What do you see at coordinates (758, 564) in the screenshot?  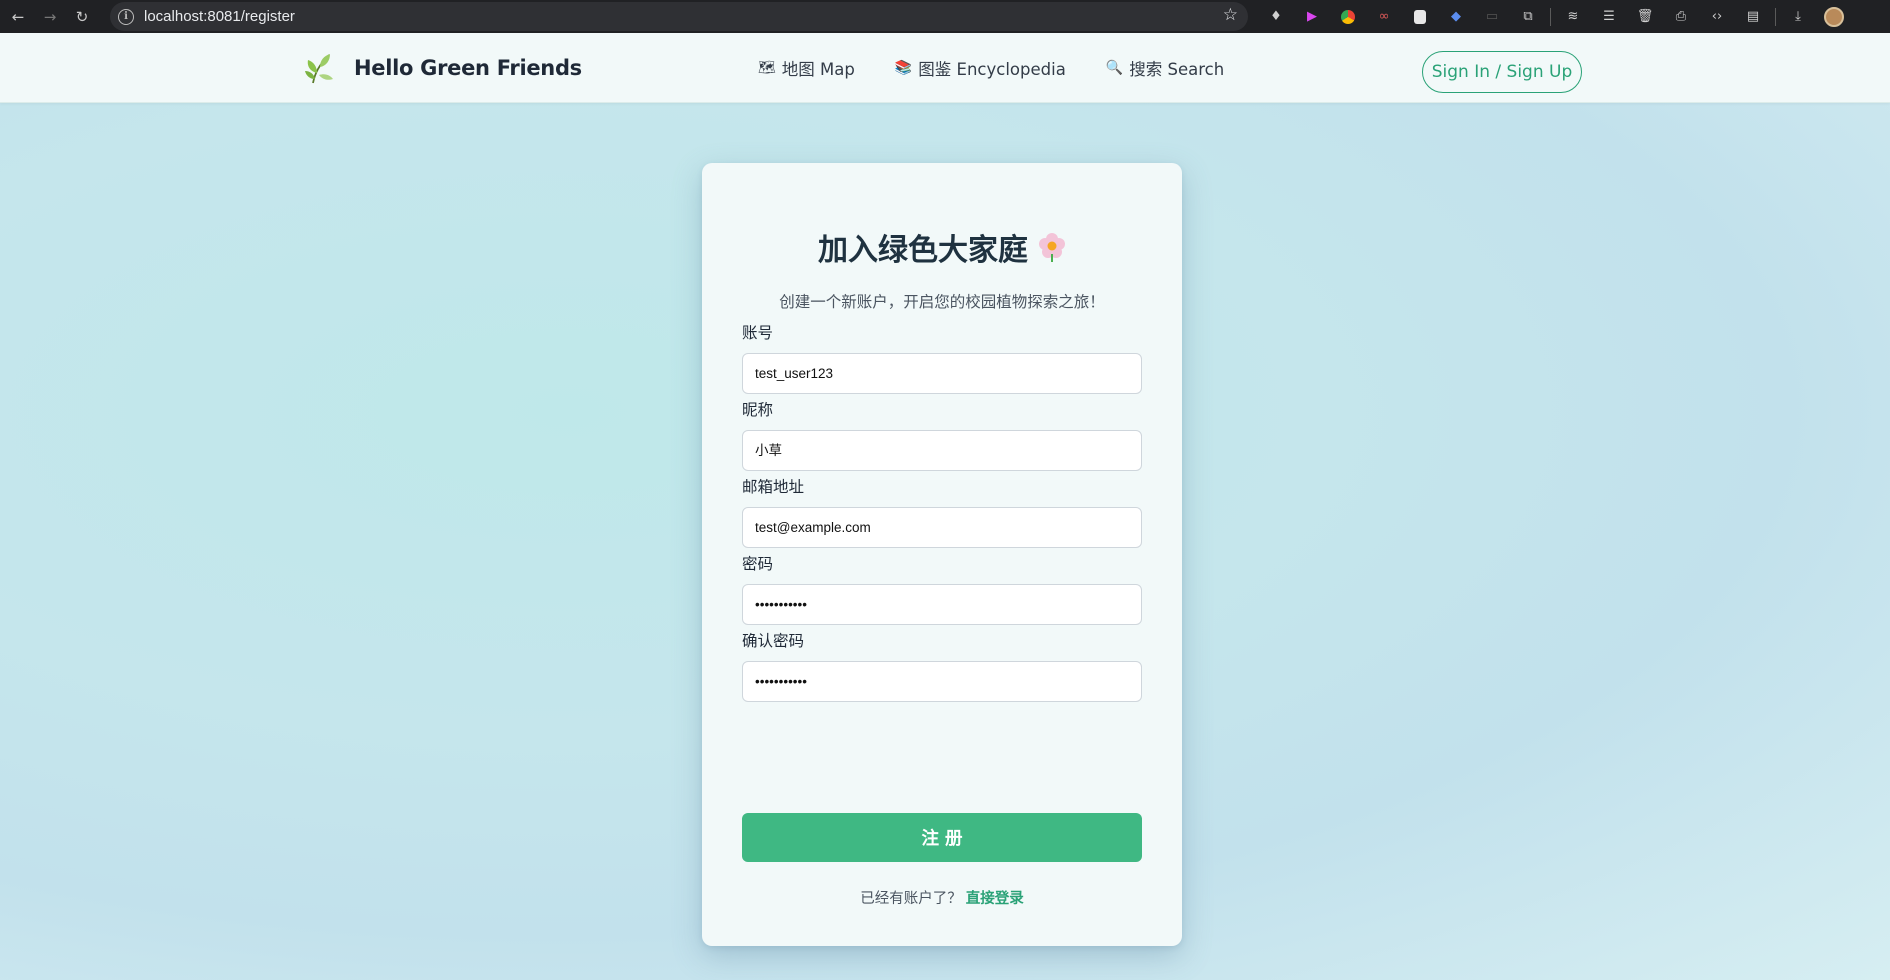 I see `password-label: 密码` at bounding box center [758, 564].